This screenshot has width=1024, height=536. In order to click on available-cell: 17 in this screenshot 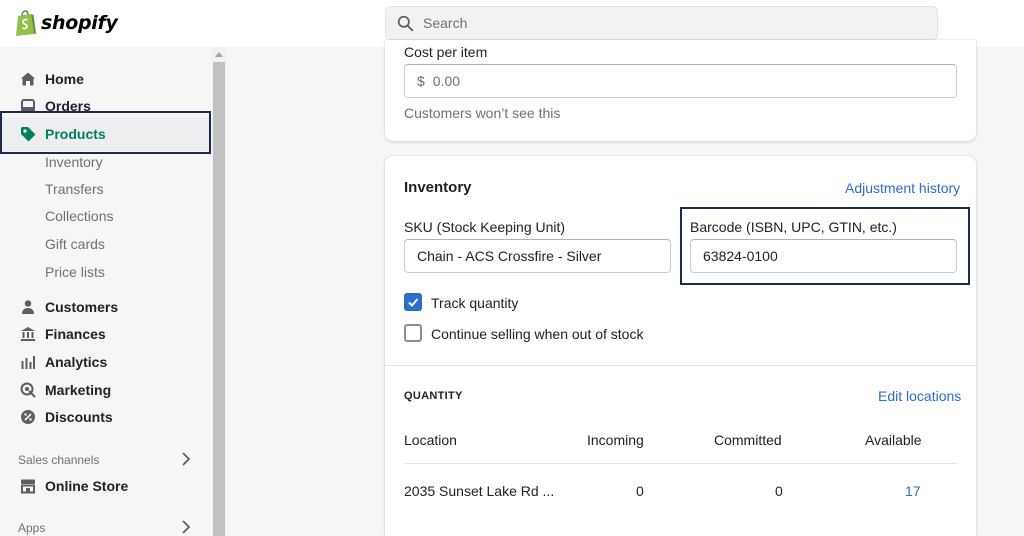, I will do `click(913, 491)`.